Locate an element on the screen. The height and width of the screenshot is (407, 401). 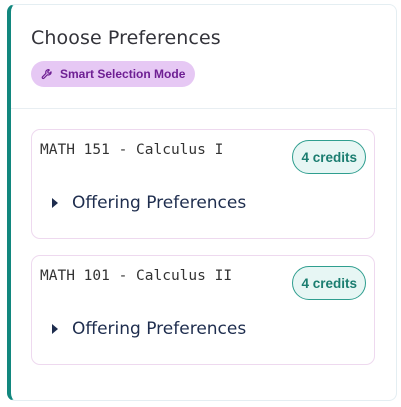
mode-badge-label: Smart Selection Mode is located at coordinates (123, 74).